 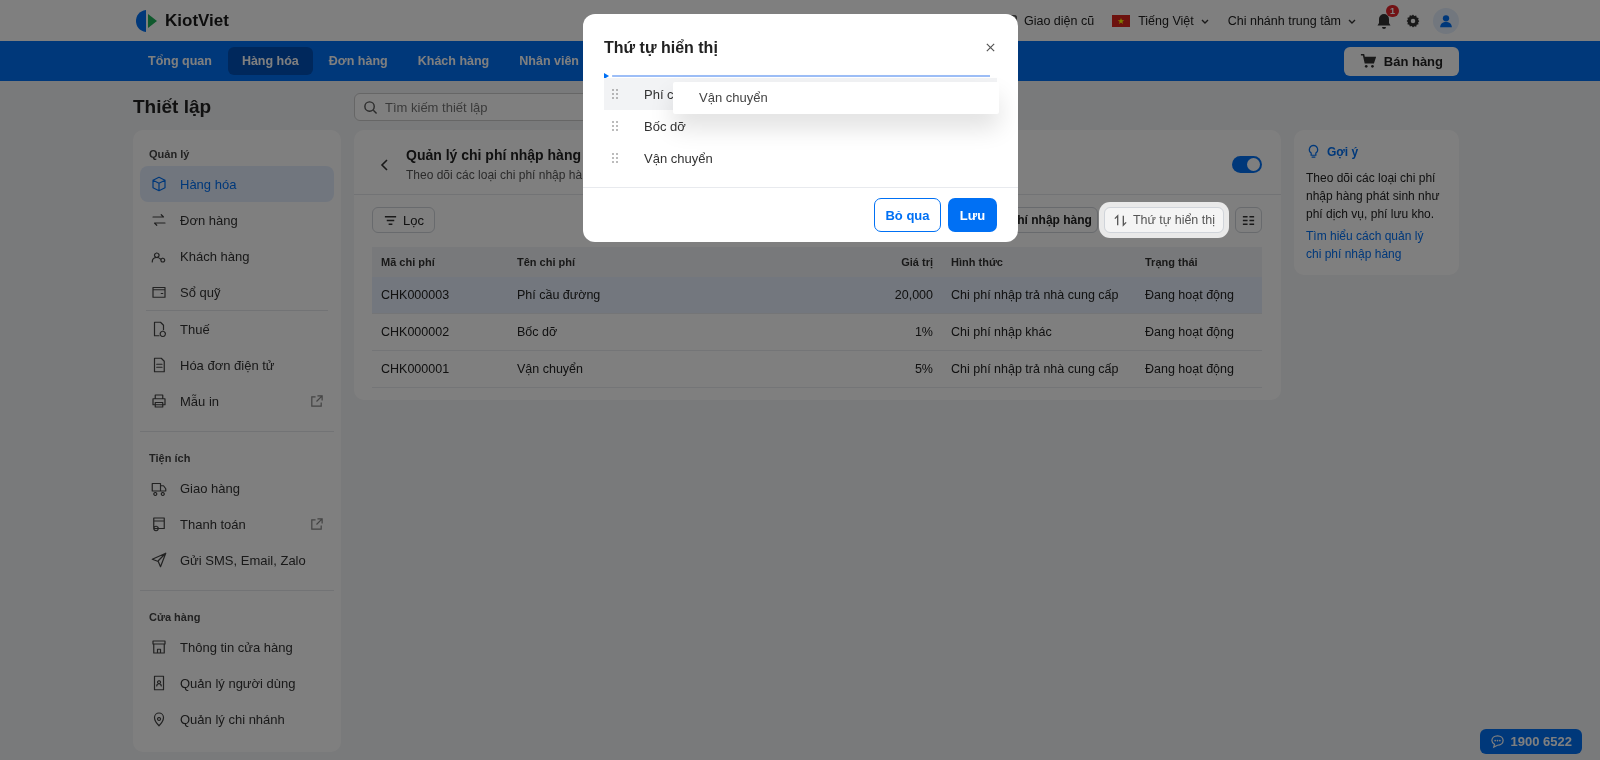 I want to click on flag-icon, so click(x=1121, y=20).